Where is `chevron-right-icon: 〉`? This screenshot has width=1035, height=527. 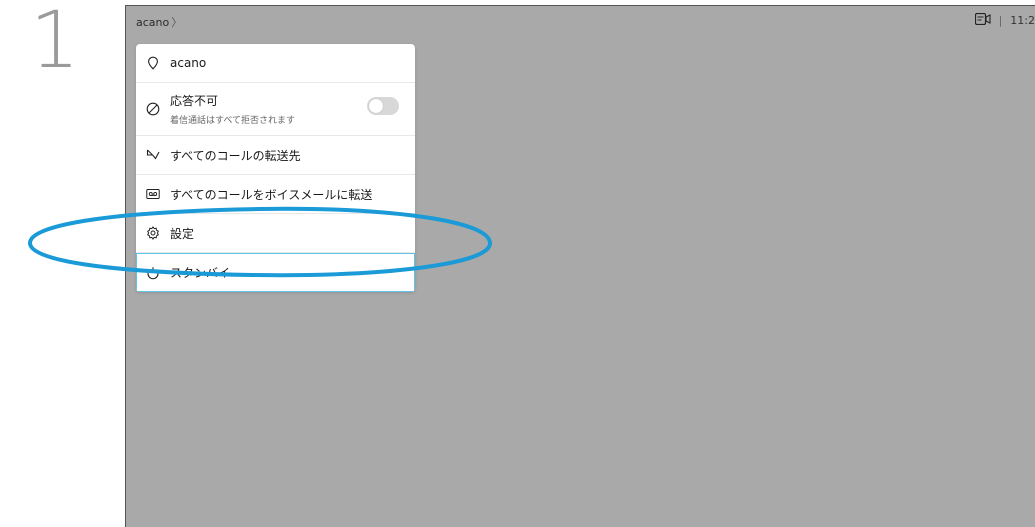 chevron-right-icon: 〉 is located at coordinates (177, 22).